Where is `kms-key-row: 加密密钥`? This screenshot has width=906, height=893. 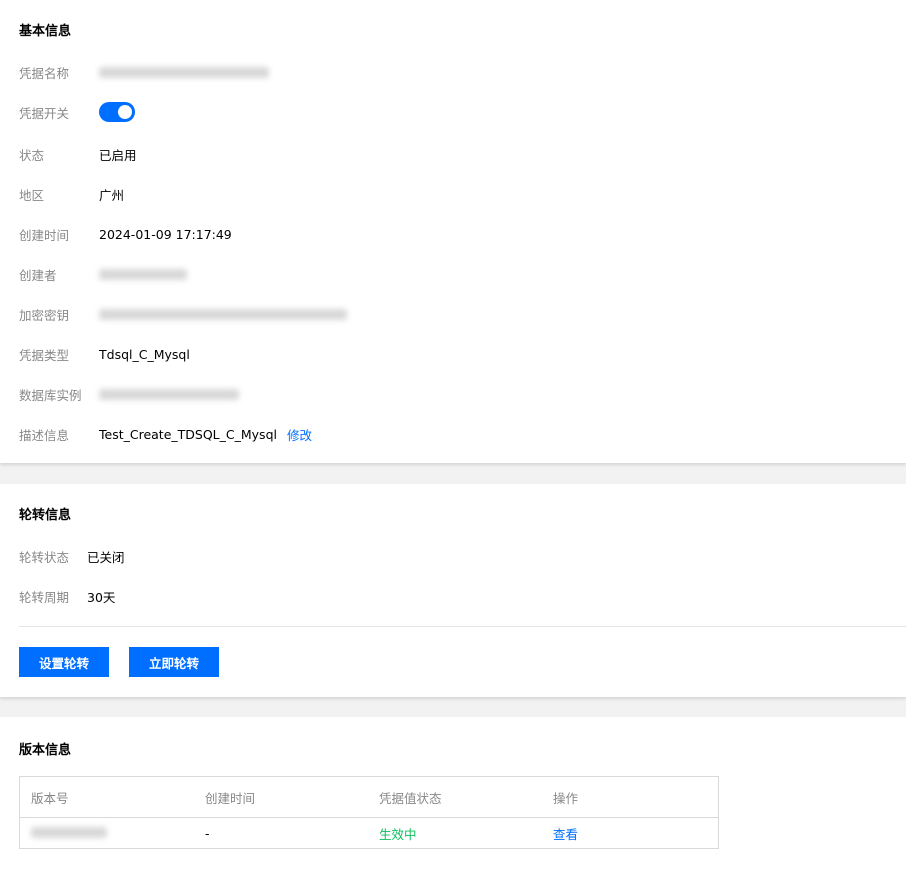 kms-key-row: 加密密钥 is located at coordinates (183, 314).